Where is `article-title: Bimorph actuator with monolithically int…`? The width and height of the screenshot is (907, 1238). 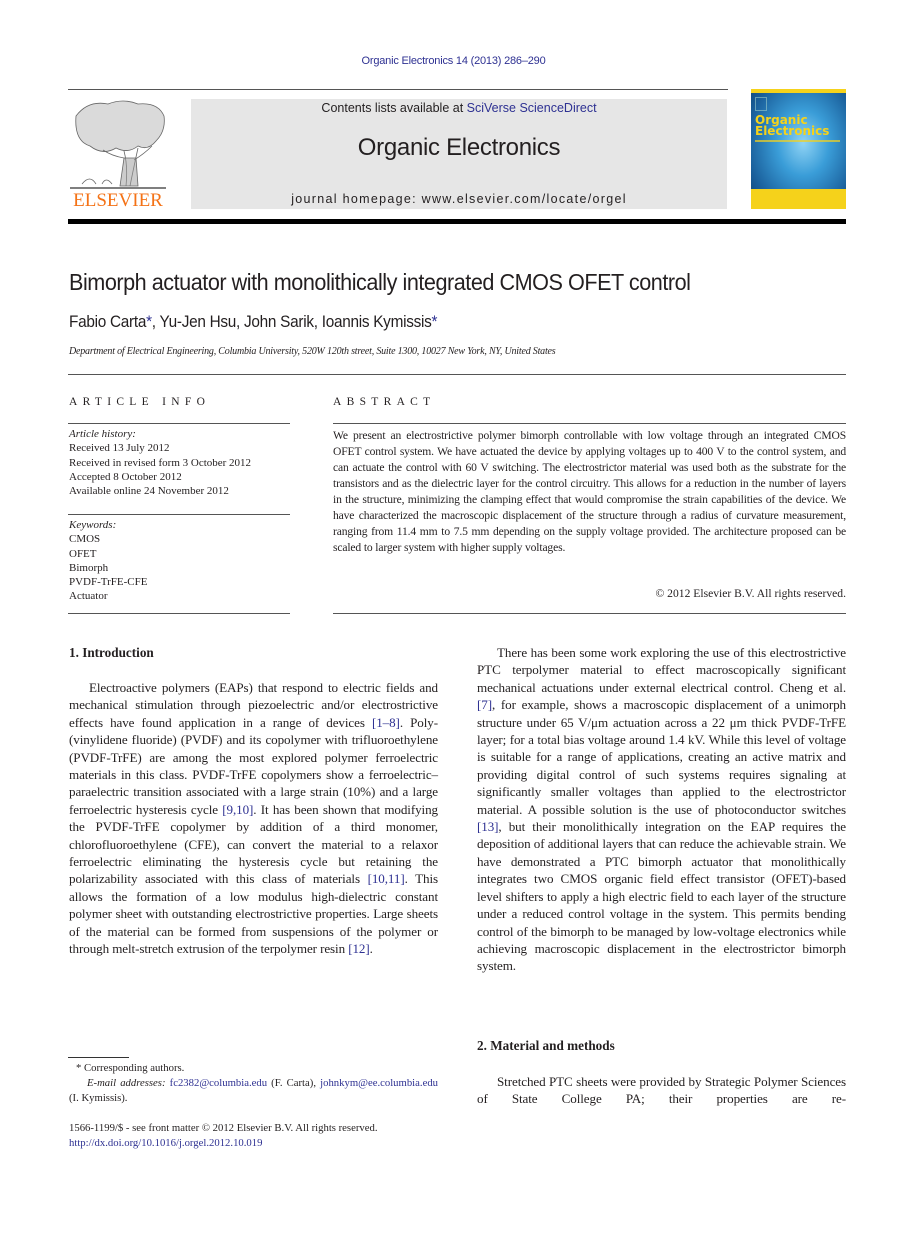 article-title: Bimorph actuator with monolithically int… is located at coordinates (380, 282).